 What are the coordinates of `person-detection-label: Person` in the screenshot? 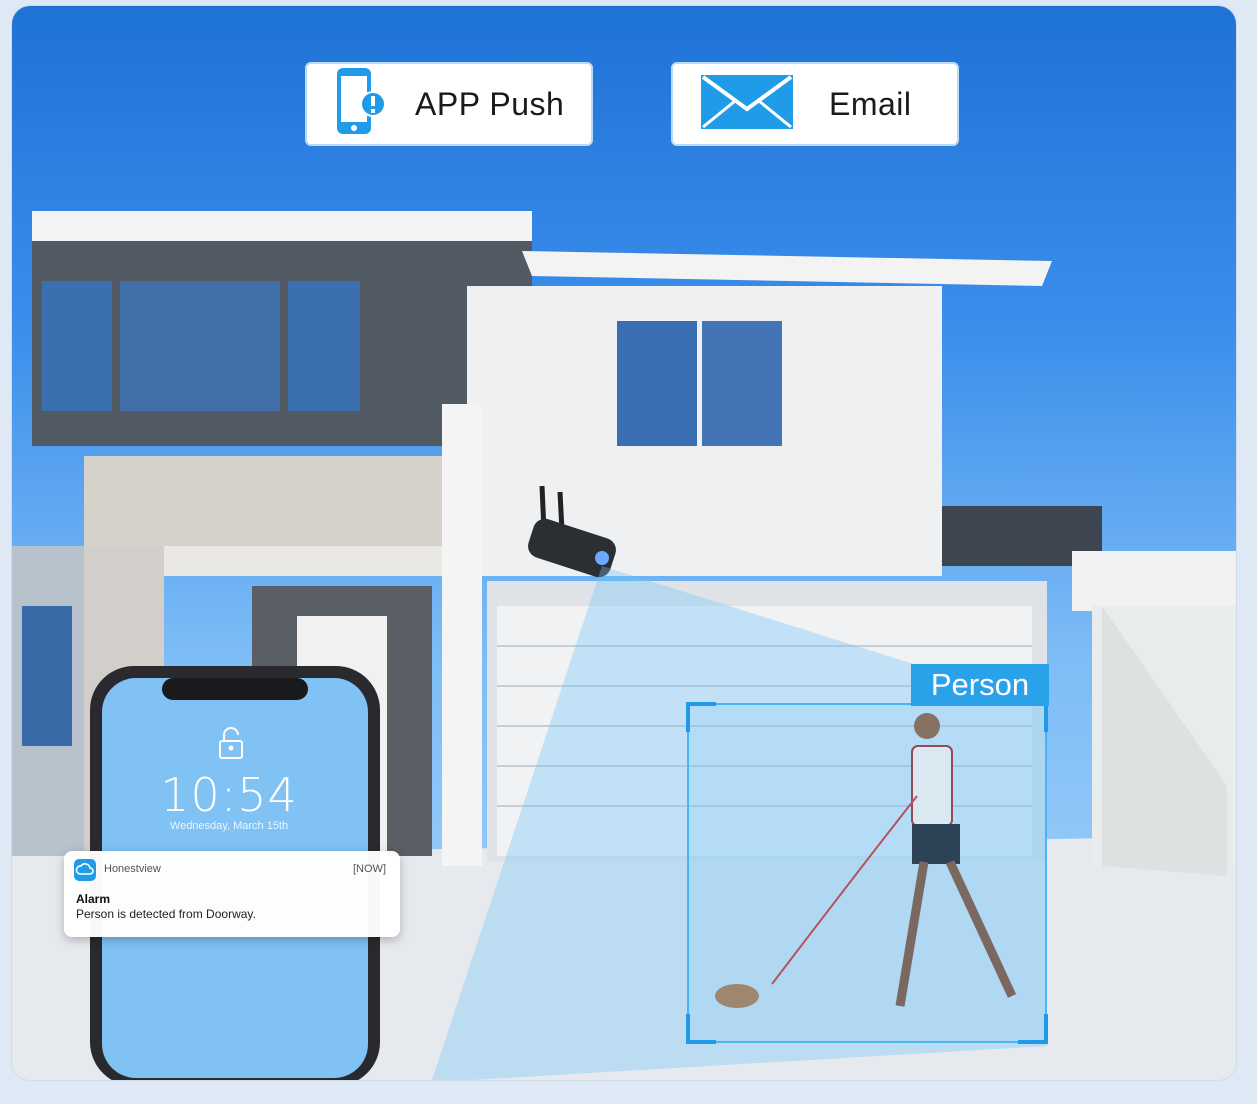 It's located at (980, 685).